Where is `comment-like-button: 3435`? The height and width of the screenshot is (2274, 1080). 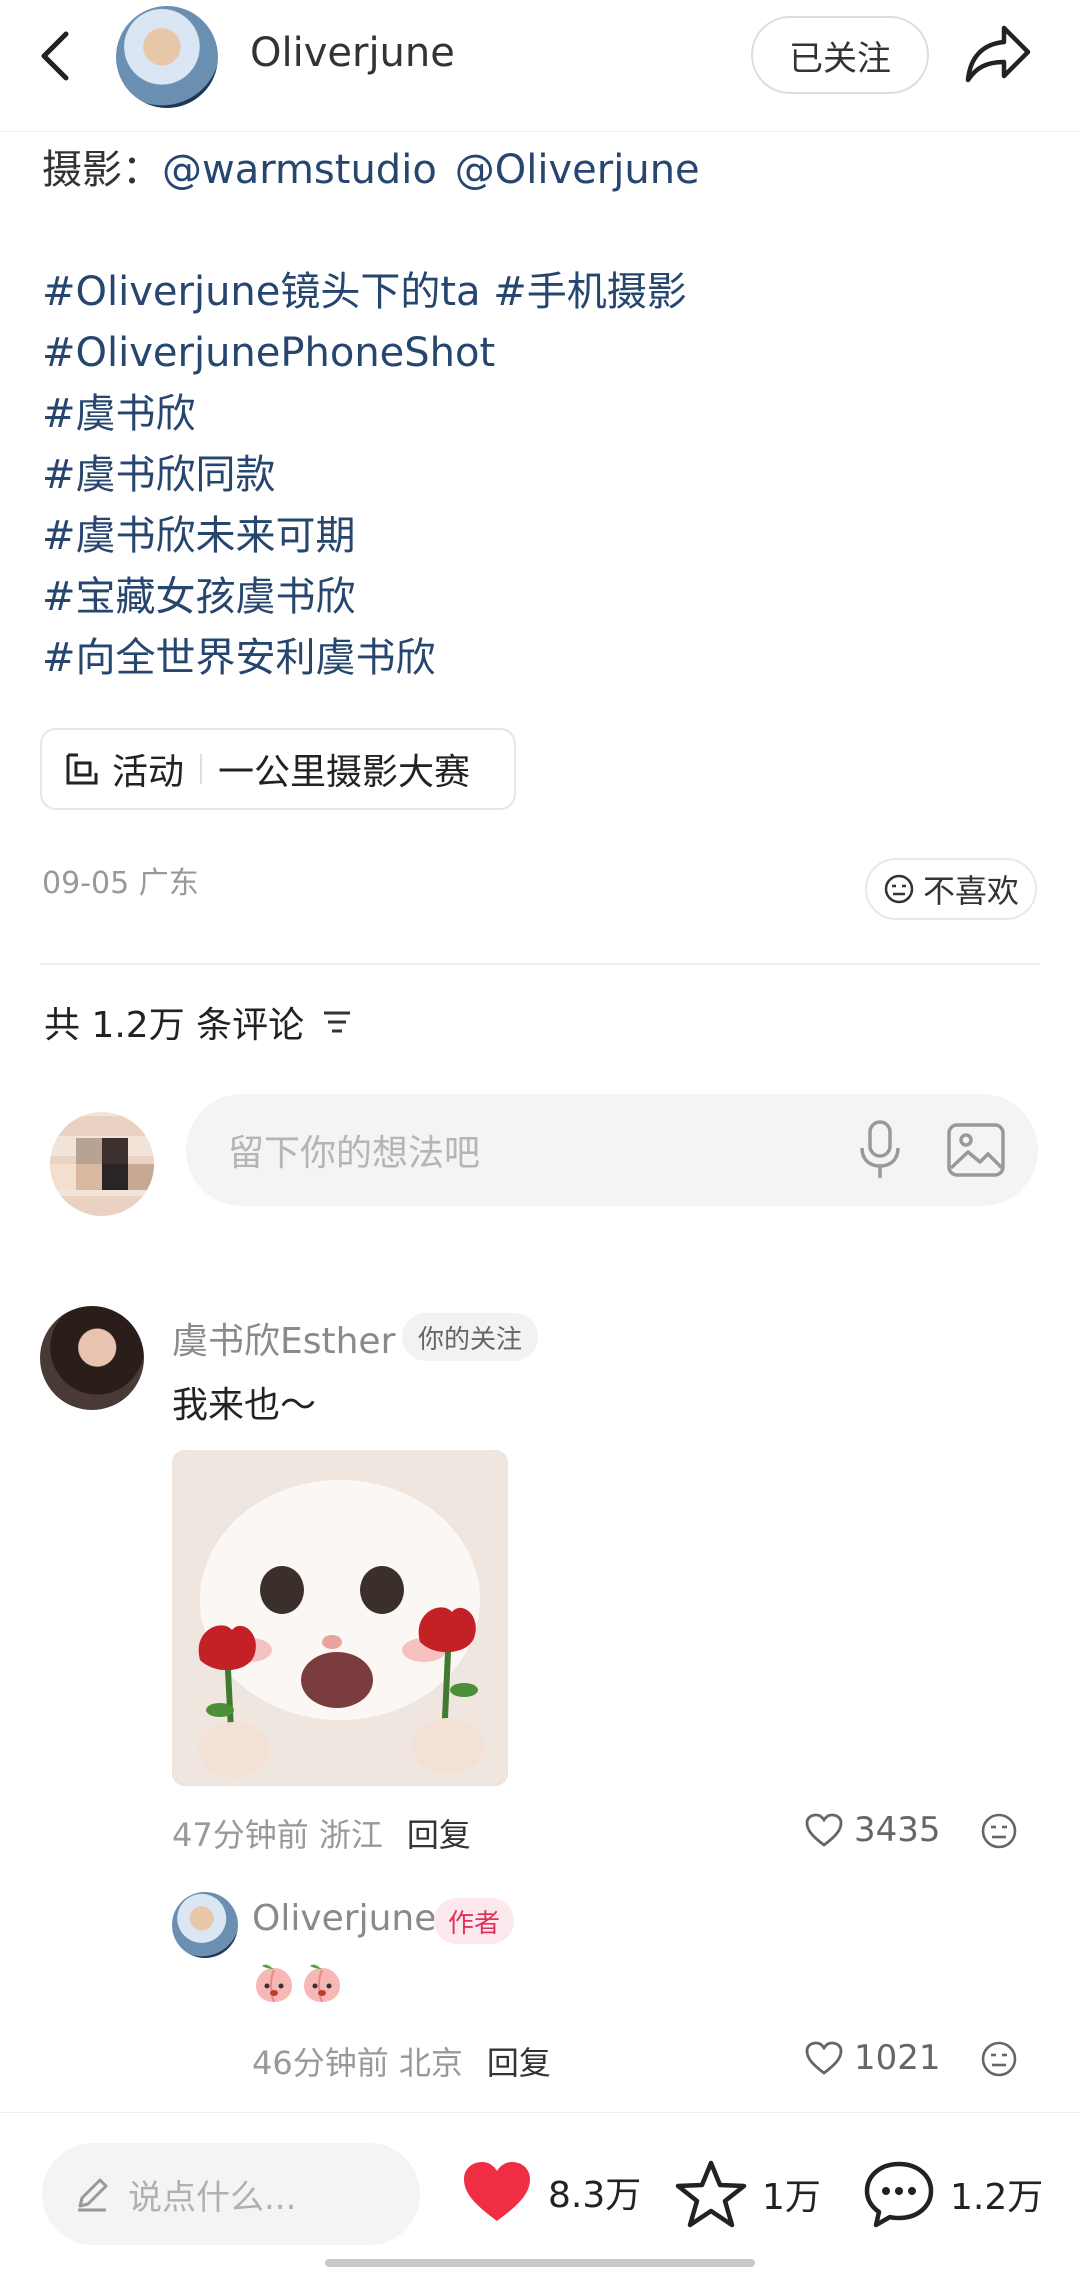
comment-like-button: 3435 is located at coordinates (872, 1830).